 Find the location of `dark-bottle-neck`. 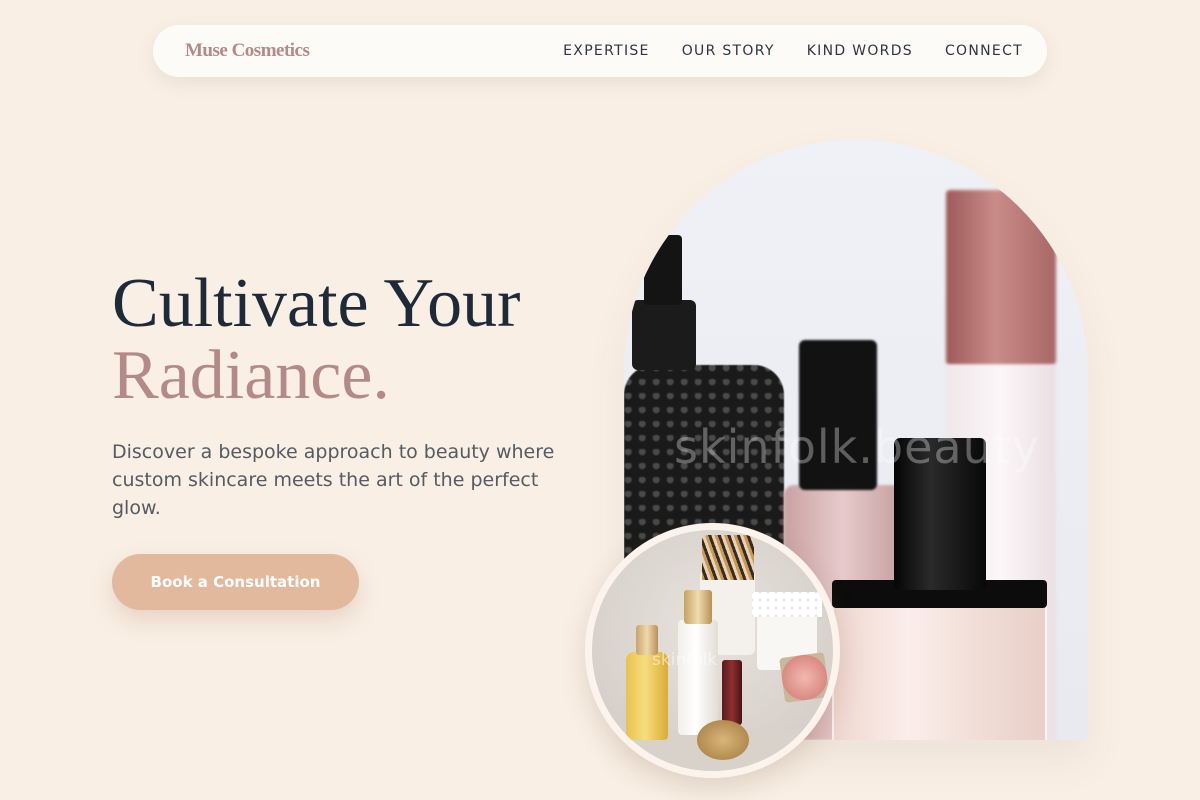

dark-bottle-neck is located at coordinates (663, 270).